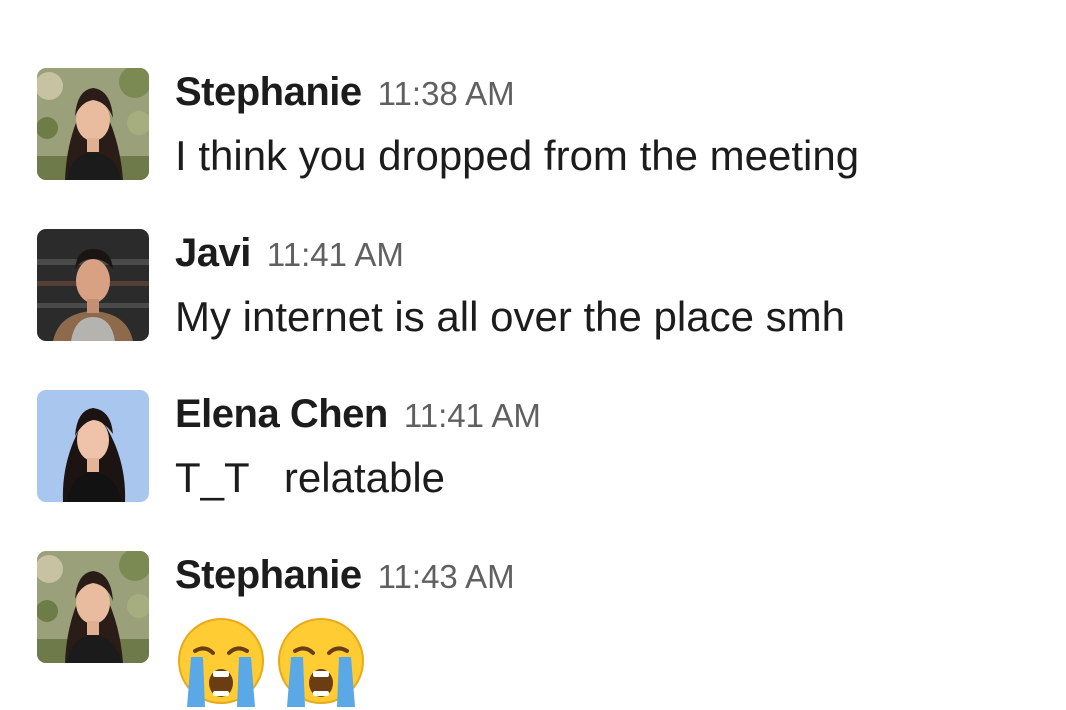  I want to click on message-text: T_T relatable, so click(310, 477).